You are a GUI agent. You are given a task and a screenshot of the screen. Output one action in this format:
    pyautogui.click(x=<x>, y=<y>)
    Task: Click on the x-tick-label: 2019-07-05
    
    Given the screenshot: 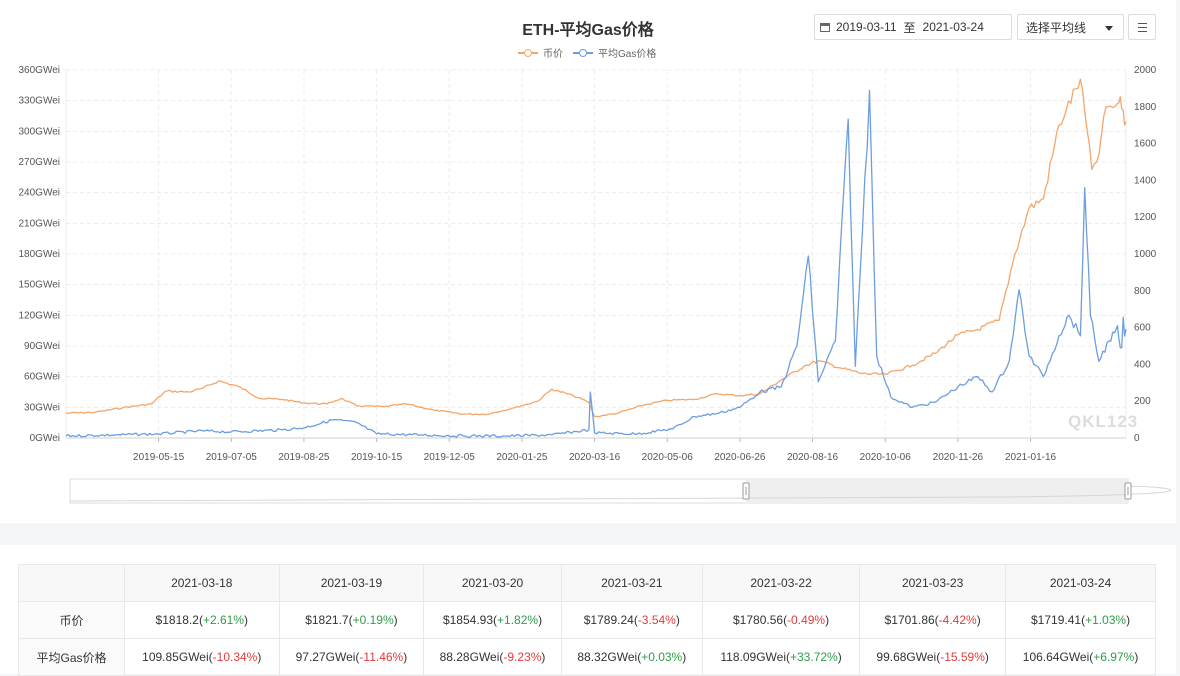 What is the action you would take?
    pyautogui.click(x=232, y=457)
    